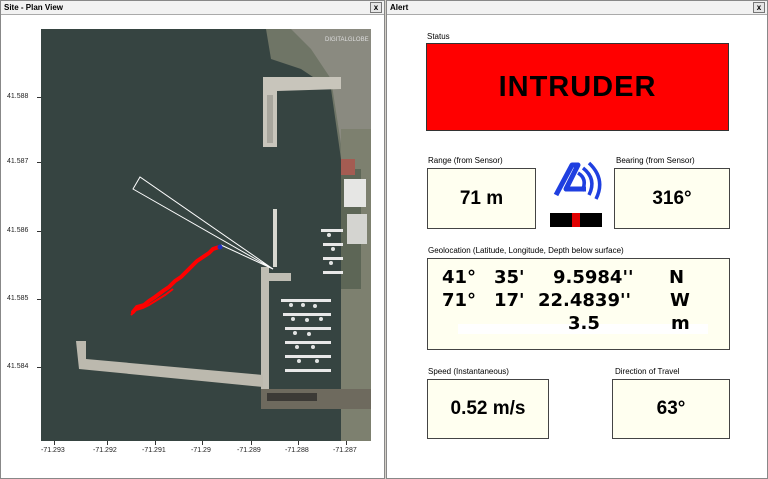 The image size is (768, 479). I want to click on y-tick-label: 41.588, so click(18, 96).